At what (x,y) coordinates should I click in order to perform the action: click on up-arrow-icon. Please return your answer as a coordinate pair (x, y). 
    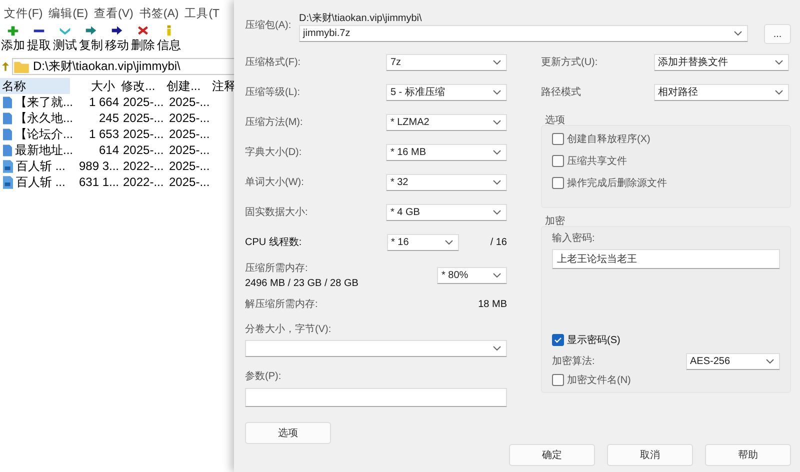
    Looking at the image, I should click on (5, 66).